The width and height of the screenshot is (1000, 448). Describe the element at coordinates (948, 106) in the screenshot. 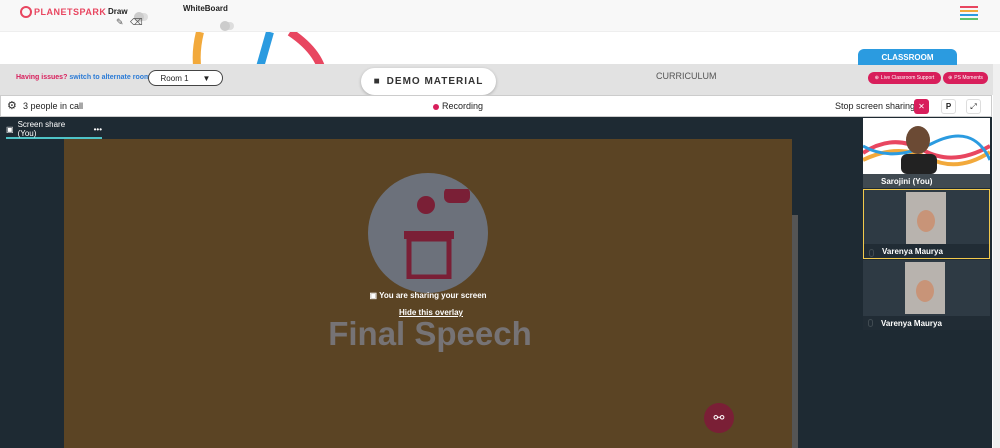

I see `p-button: P` at that location.